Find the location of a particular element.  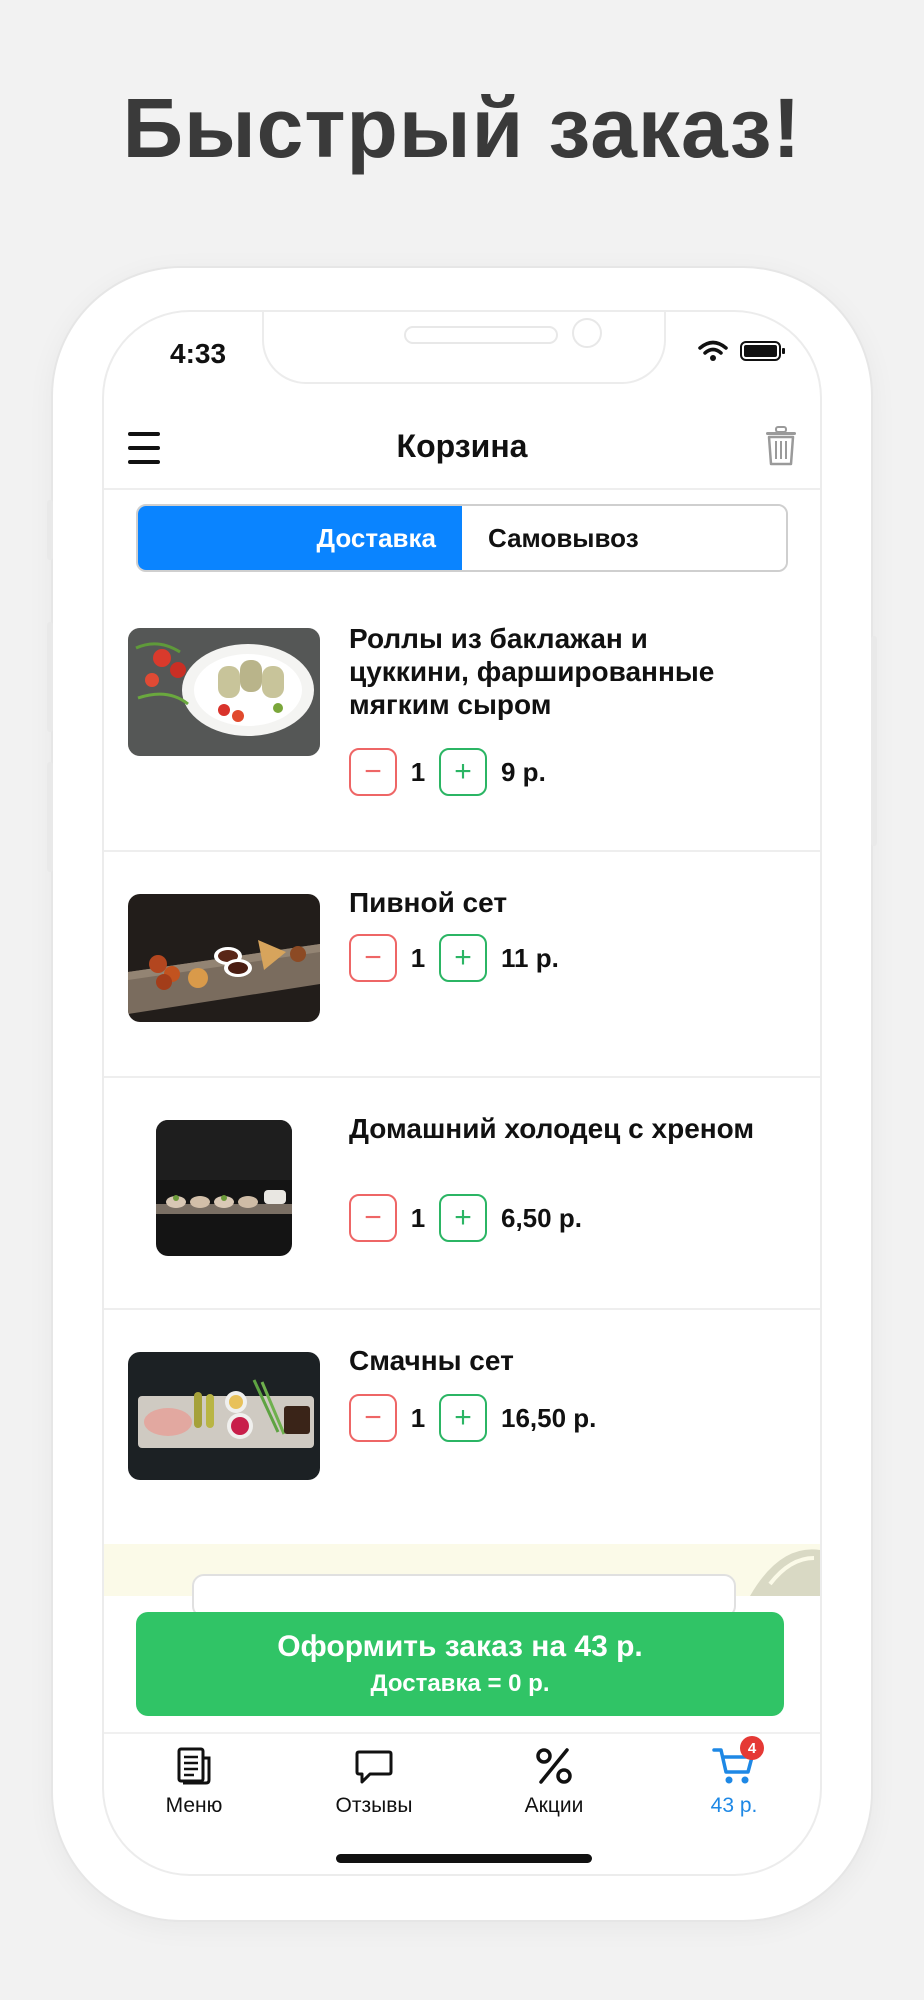

chat-bubble-icon is located at coordinates (374, 1767).